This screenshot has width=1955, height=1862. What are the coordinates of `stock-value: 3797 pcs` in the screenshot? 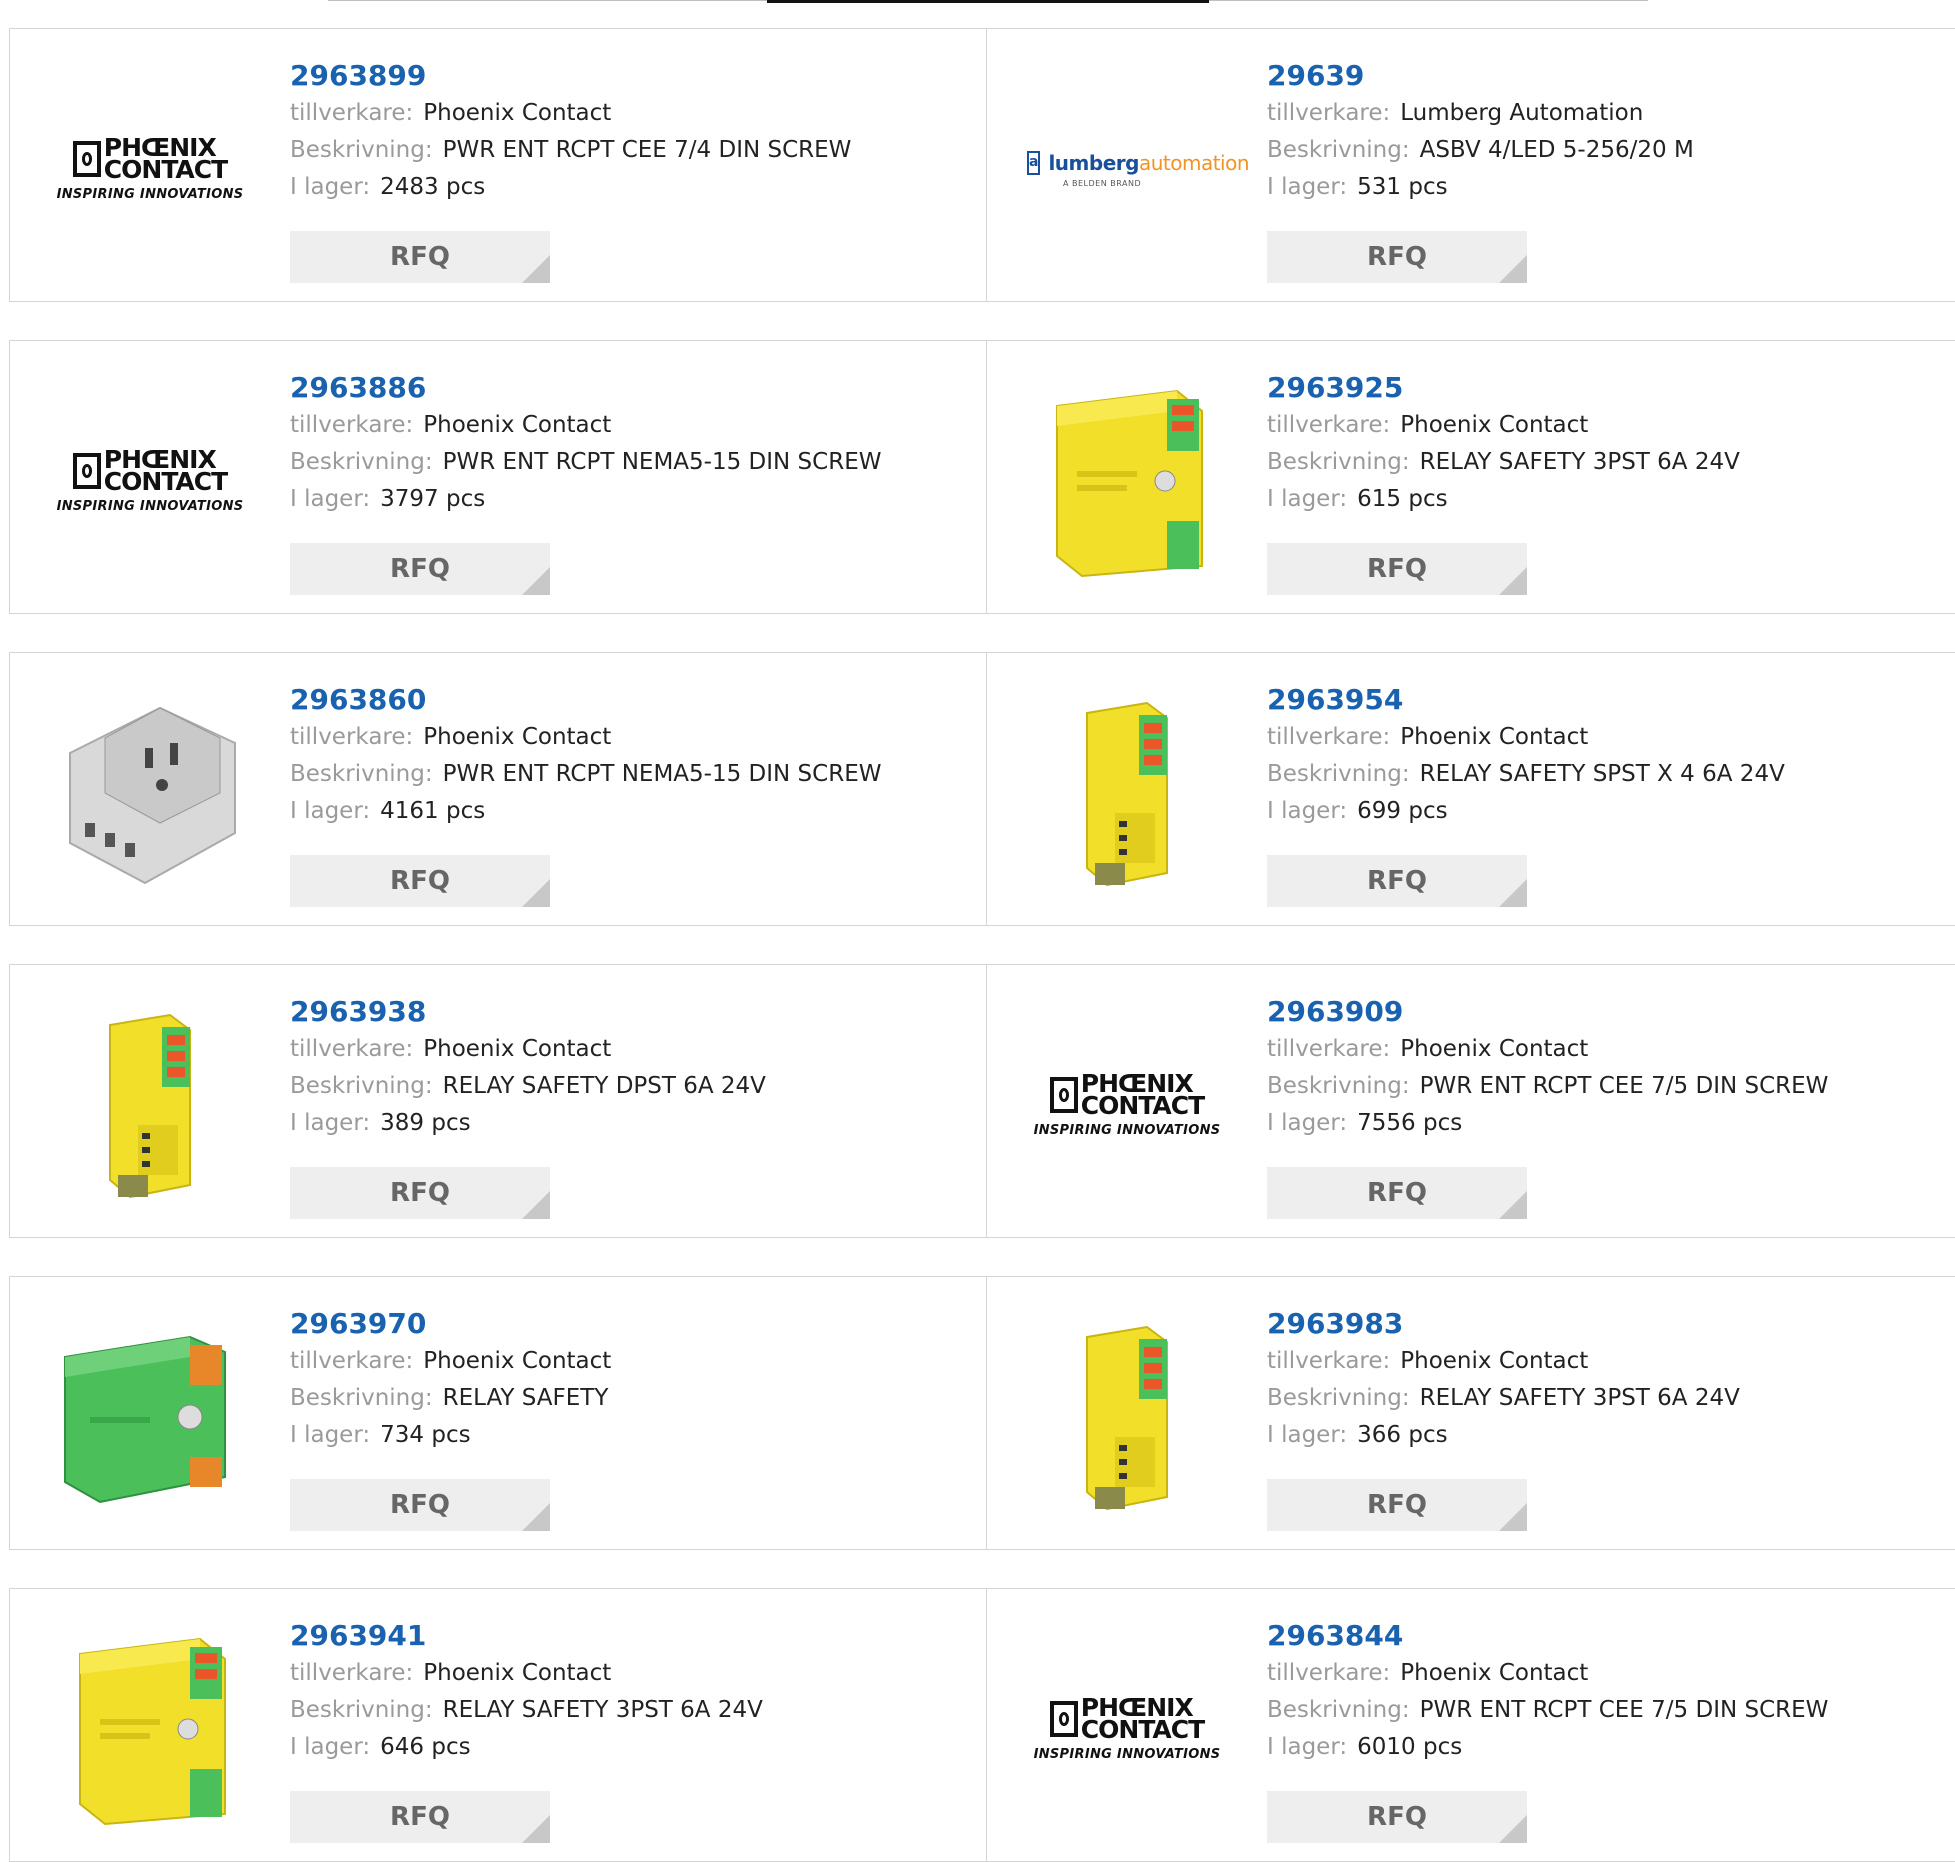 It's located at (433, 499).